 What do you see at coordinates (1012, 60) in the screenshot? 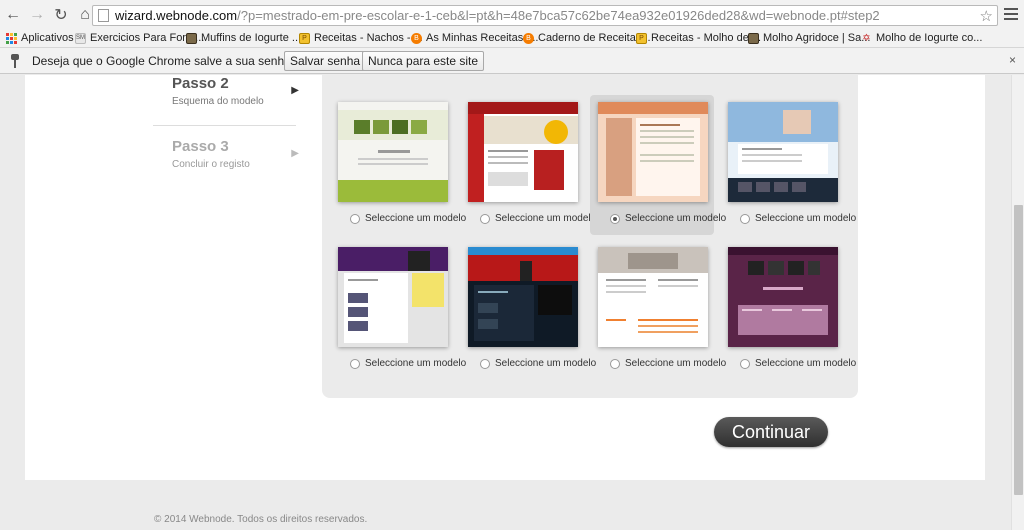
I see `close-icon: ×` at bounding box center [1012, 60].